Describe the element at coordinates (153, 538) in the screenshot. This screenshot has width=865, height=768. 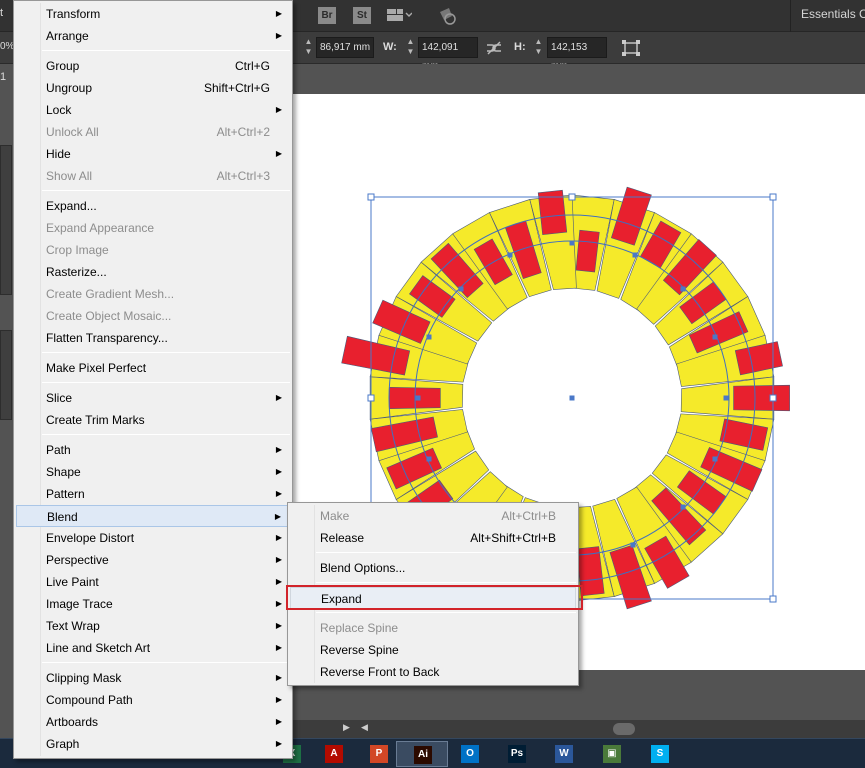
I see `menu-item-envelope-distort: Envelope Distort ▶` at that location.